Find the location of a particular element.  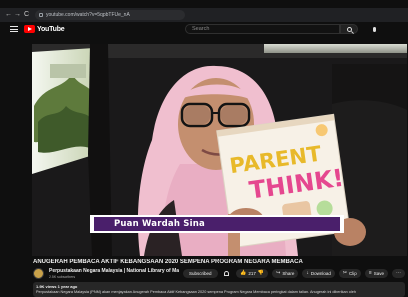

scissors-icon: ✂ is located at coordinates (345, 272).